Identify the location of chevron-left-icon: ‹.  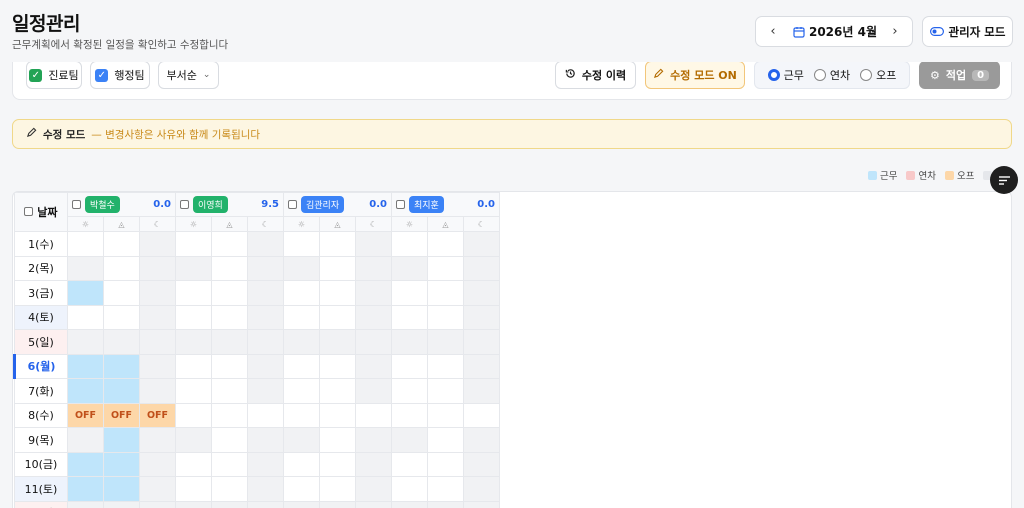
(773, 31).